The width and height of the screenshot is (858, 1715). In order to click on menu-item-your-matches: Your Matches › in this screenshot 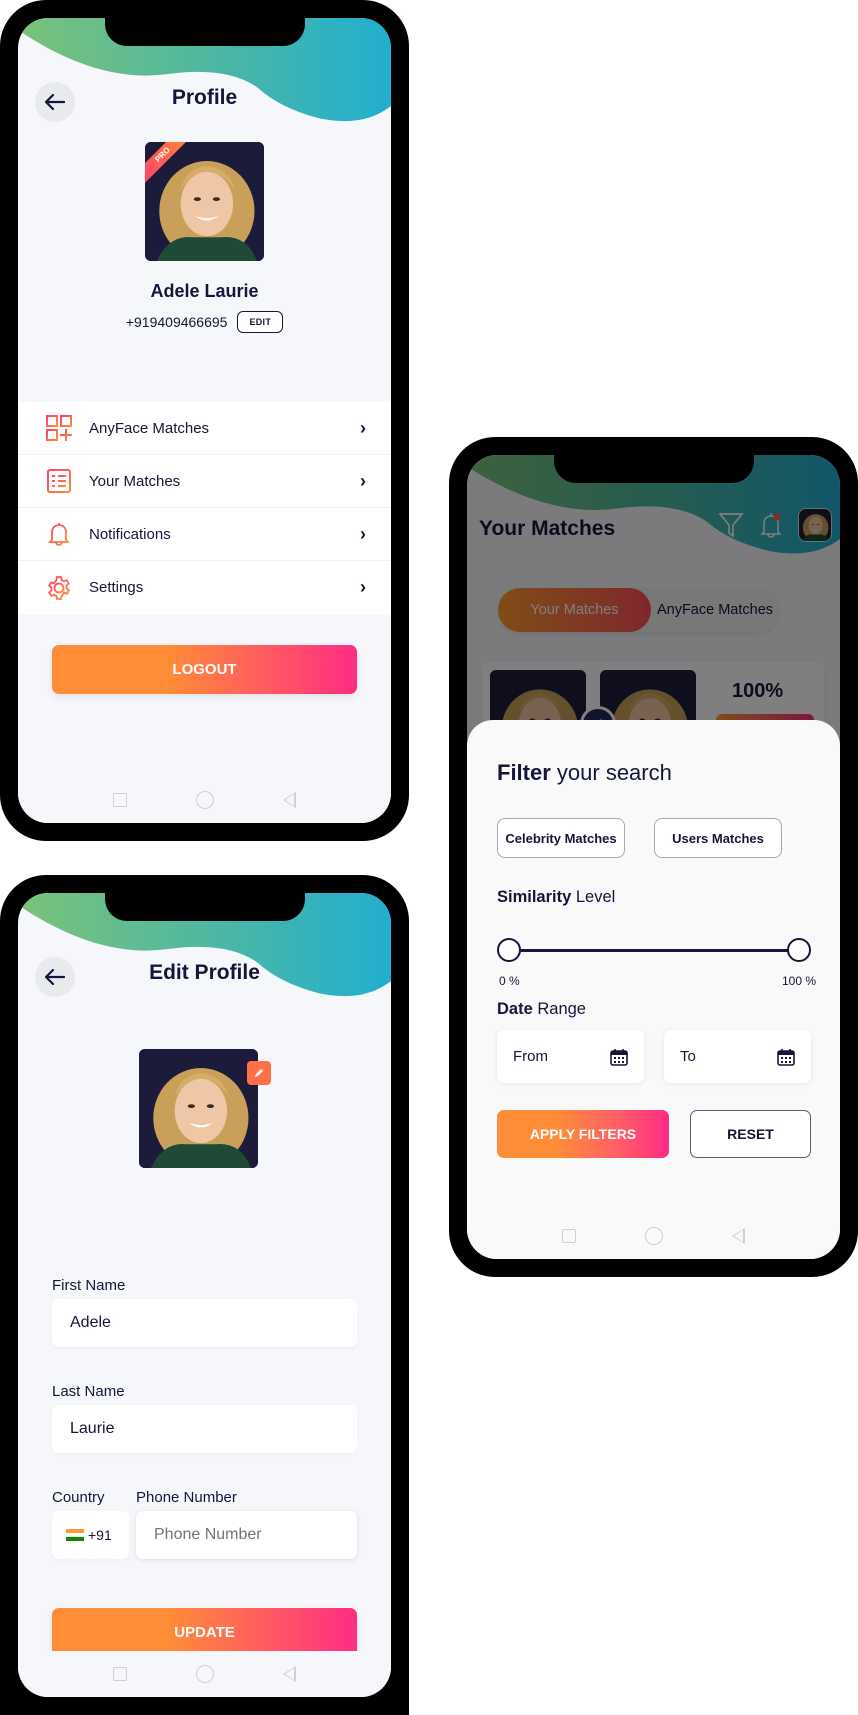, I will do `click(204, 481)`.